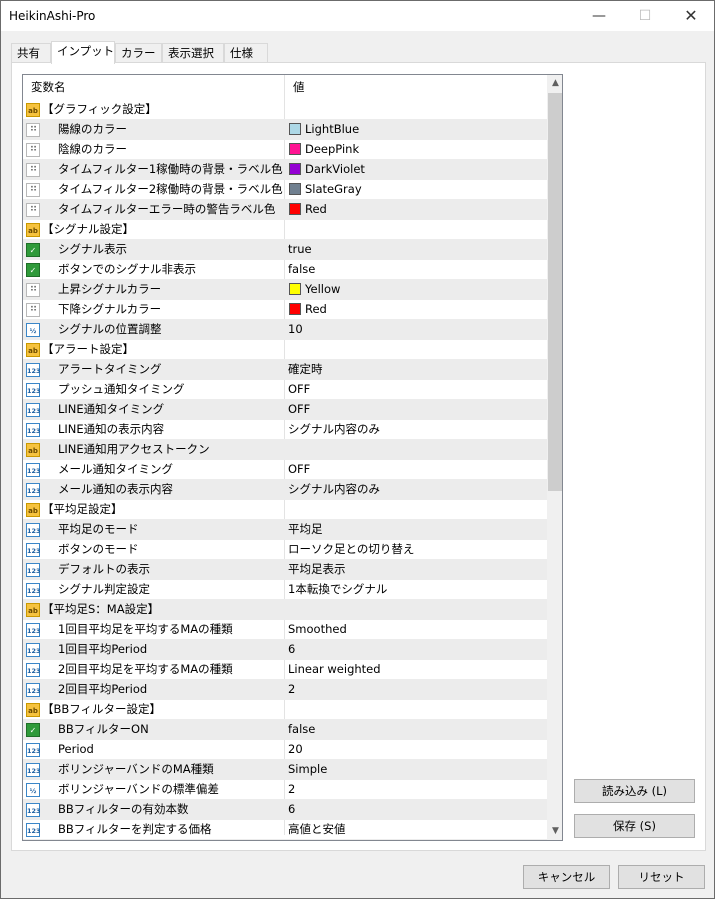 The image size is (715, 899). What do you see at coordinates (416, 150) in the screenshot?
I see `parameter-value-cell: DeepPink` at bounding box center [416, 150].